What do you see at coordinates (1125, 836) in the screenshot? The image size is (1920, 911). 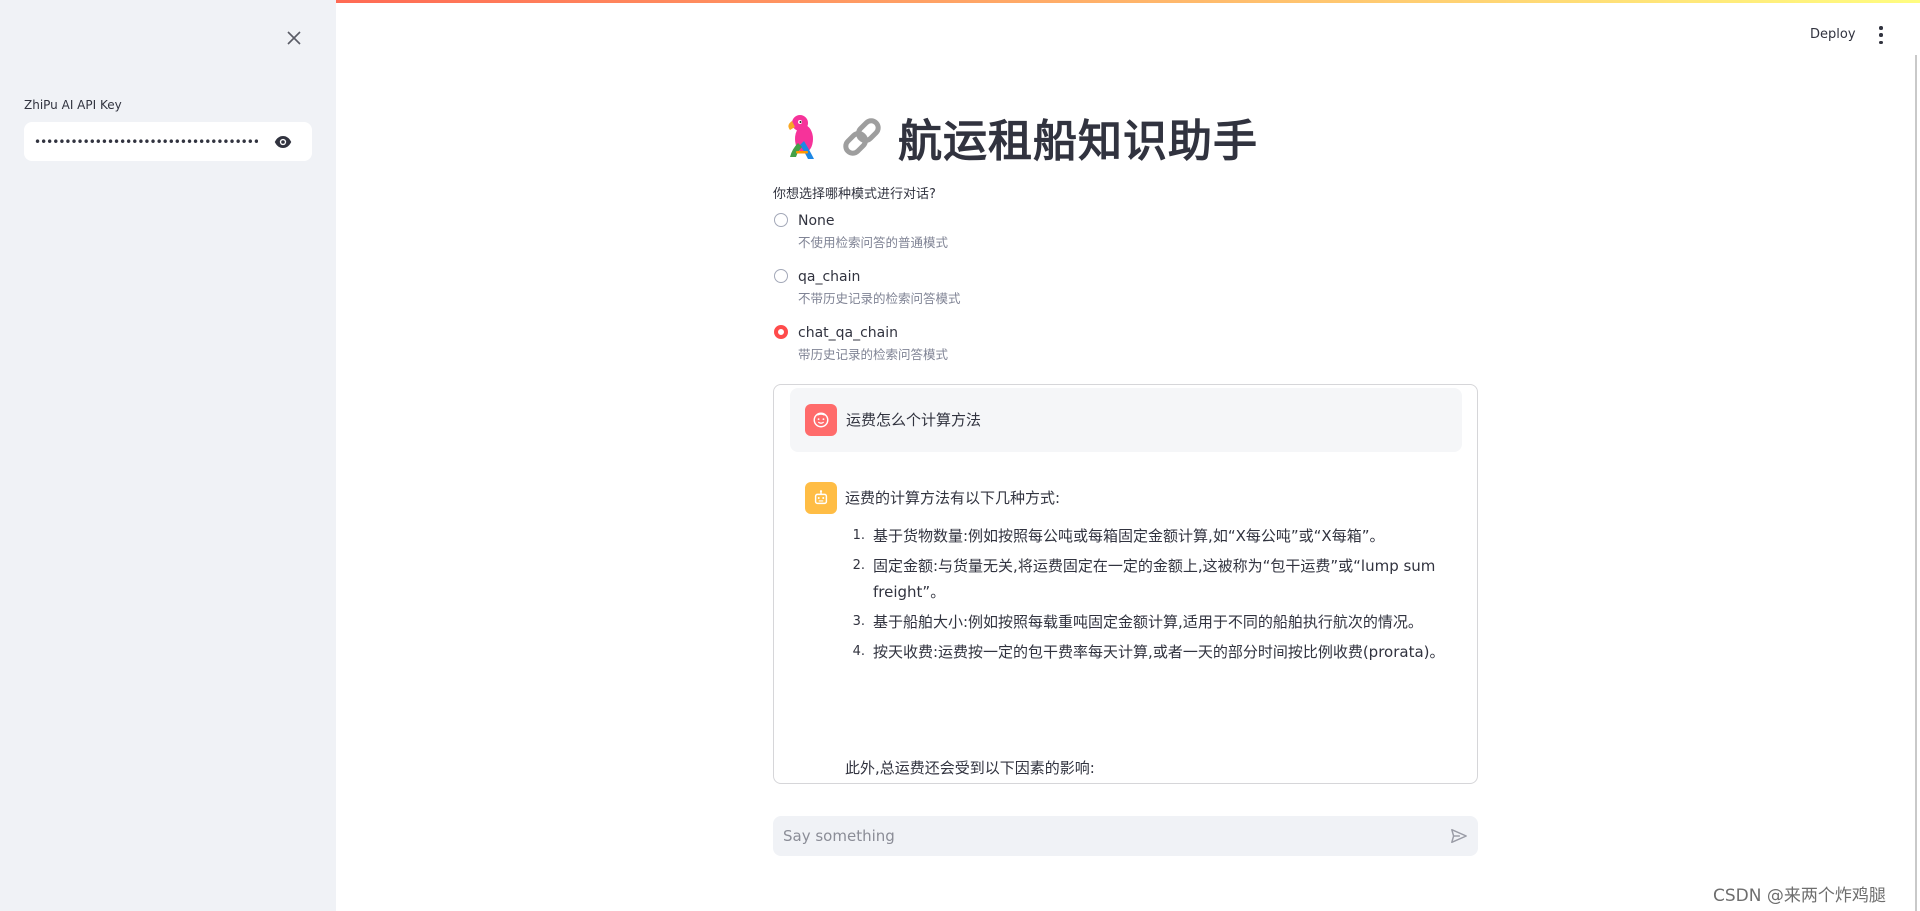 I see `chat-input: Say something` at bounding box center [1125, 836].